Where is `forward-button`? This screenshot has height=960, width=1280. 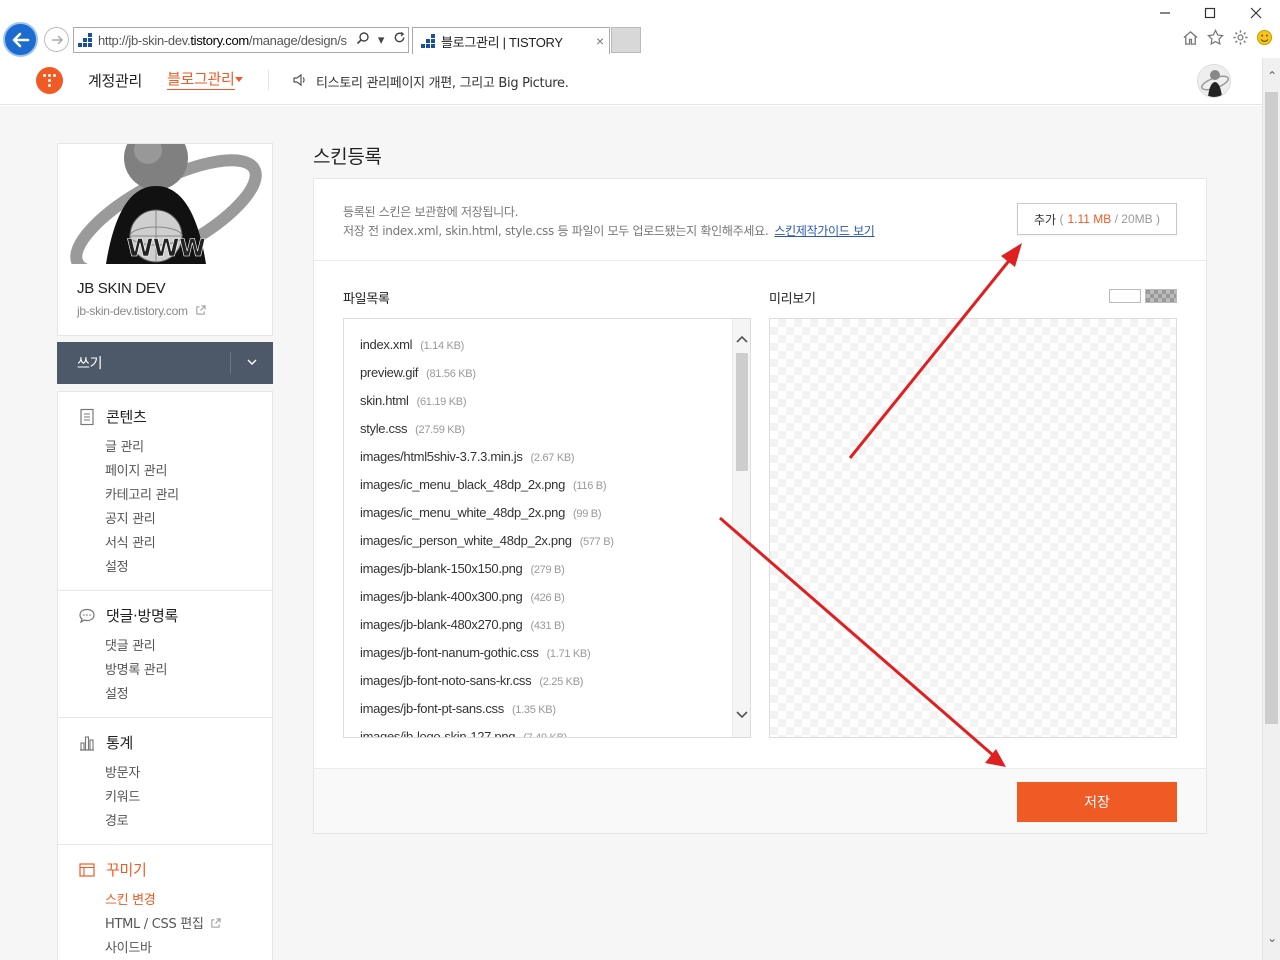
forward-button is located at coordinates (56, 39).